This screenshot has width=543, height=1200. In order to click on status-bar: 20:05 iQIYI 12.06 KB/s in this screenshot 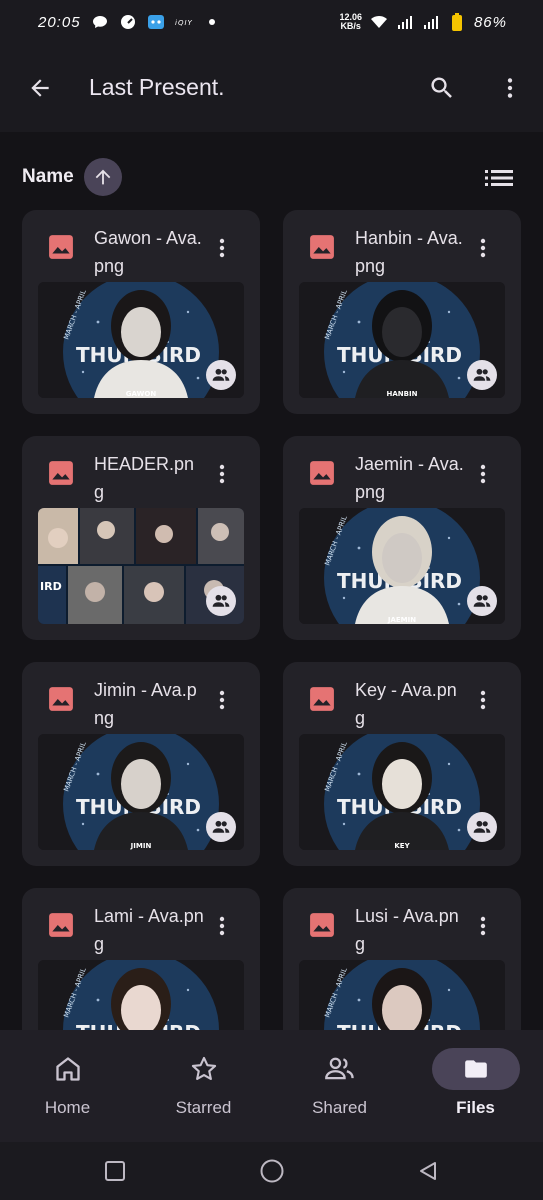, I will do `click(271, 22)`.